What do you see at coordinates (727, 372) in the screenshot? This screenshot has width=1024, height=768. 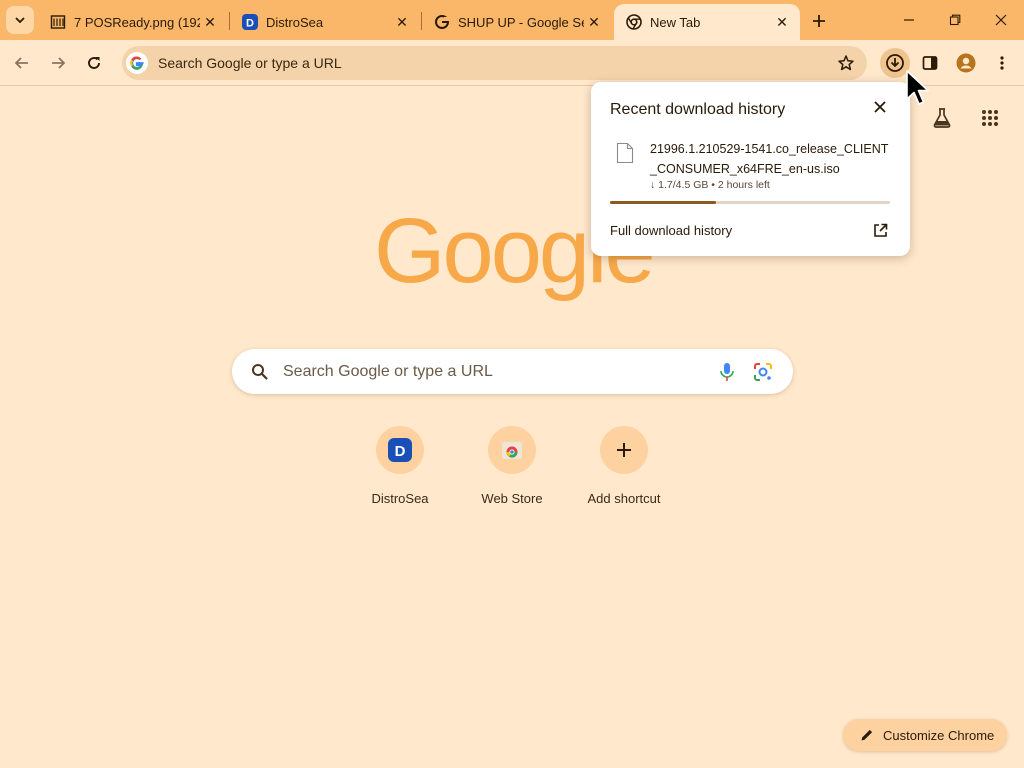 I see `voice-search-icon` at bounding box center [727, 372].